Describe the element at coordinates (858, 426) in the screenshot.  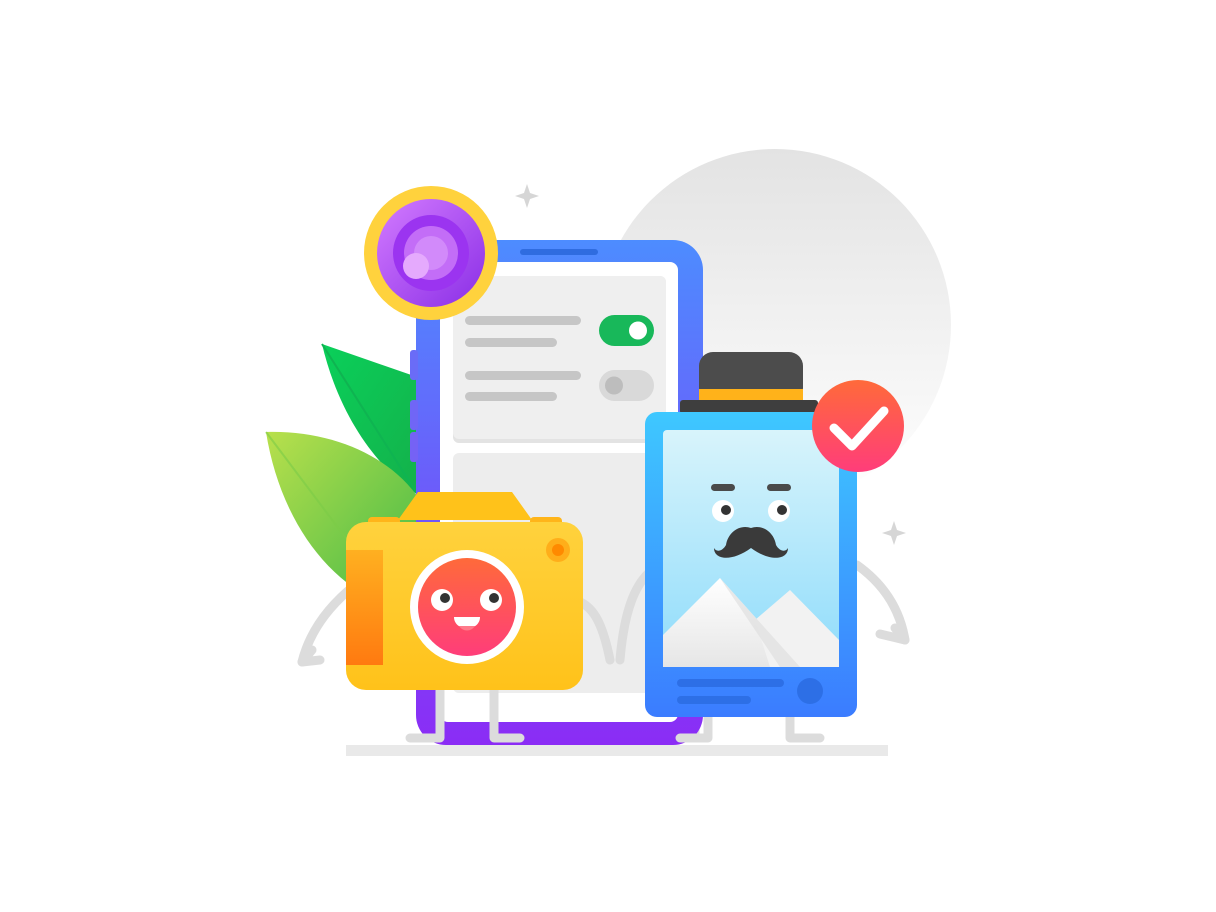
I see `checkmark-icon` at that location.